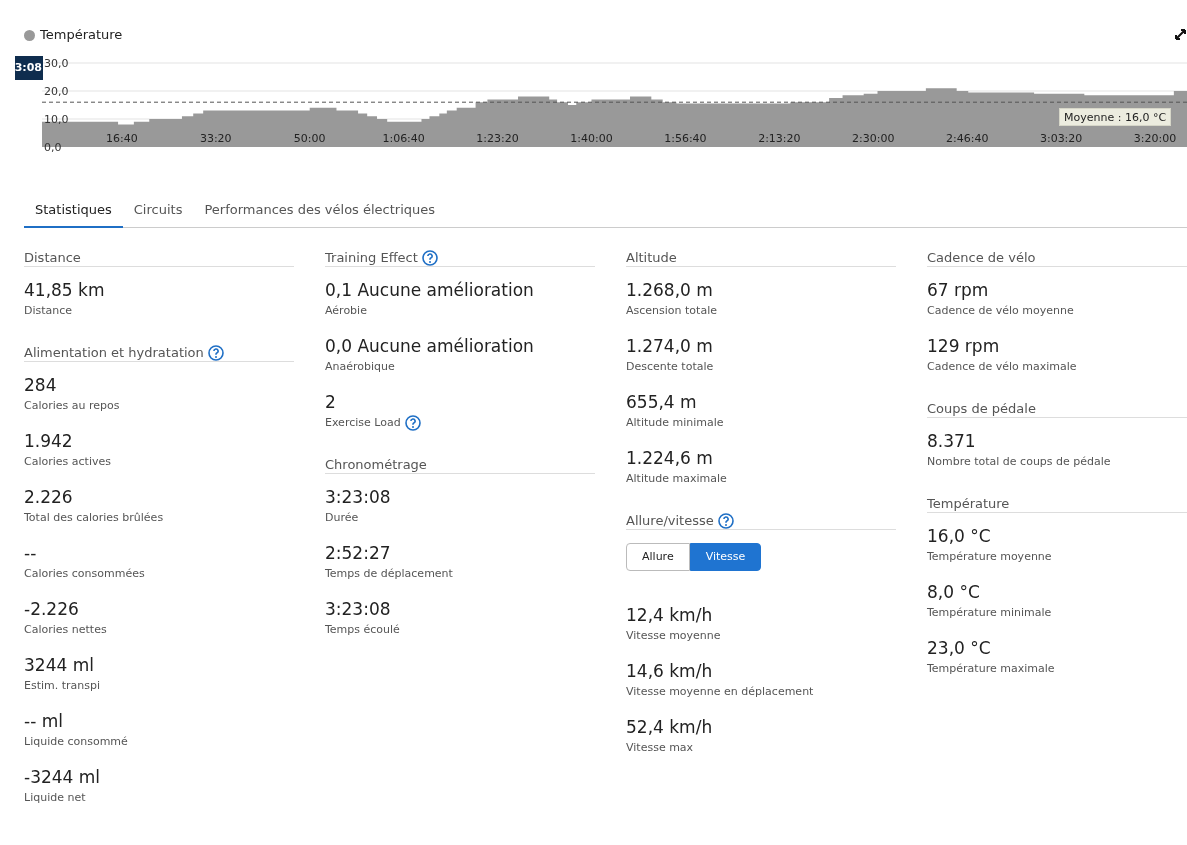 The width and height of the screenshot is (1187, 845). Describe the element at coordinates (1180, 34) in the screenshot. I see `expand-icon` at that location.